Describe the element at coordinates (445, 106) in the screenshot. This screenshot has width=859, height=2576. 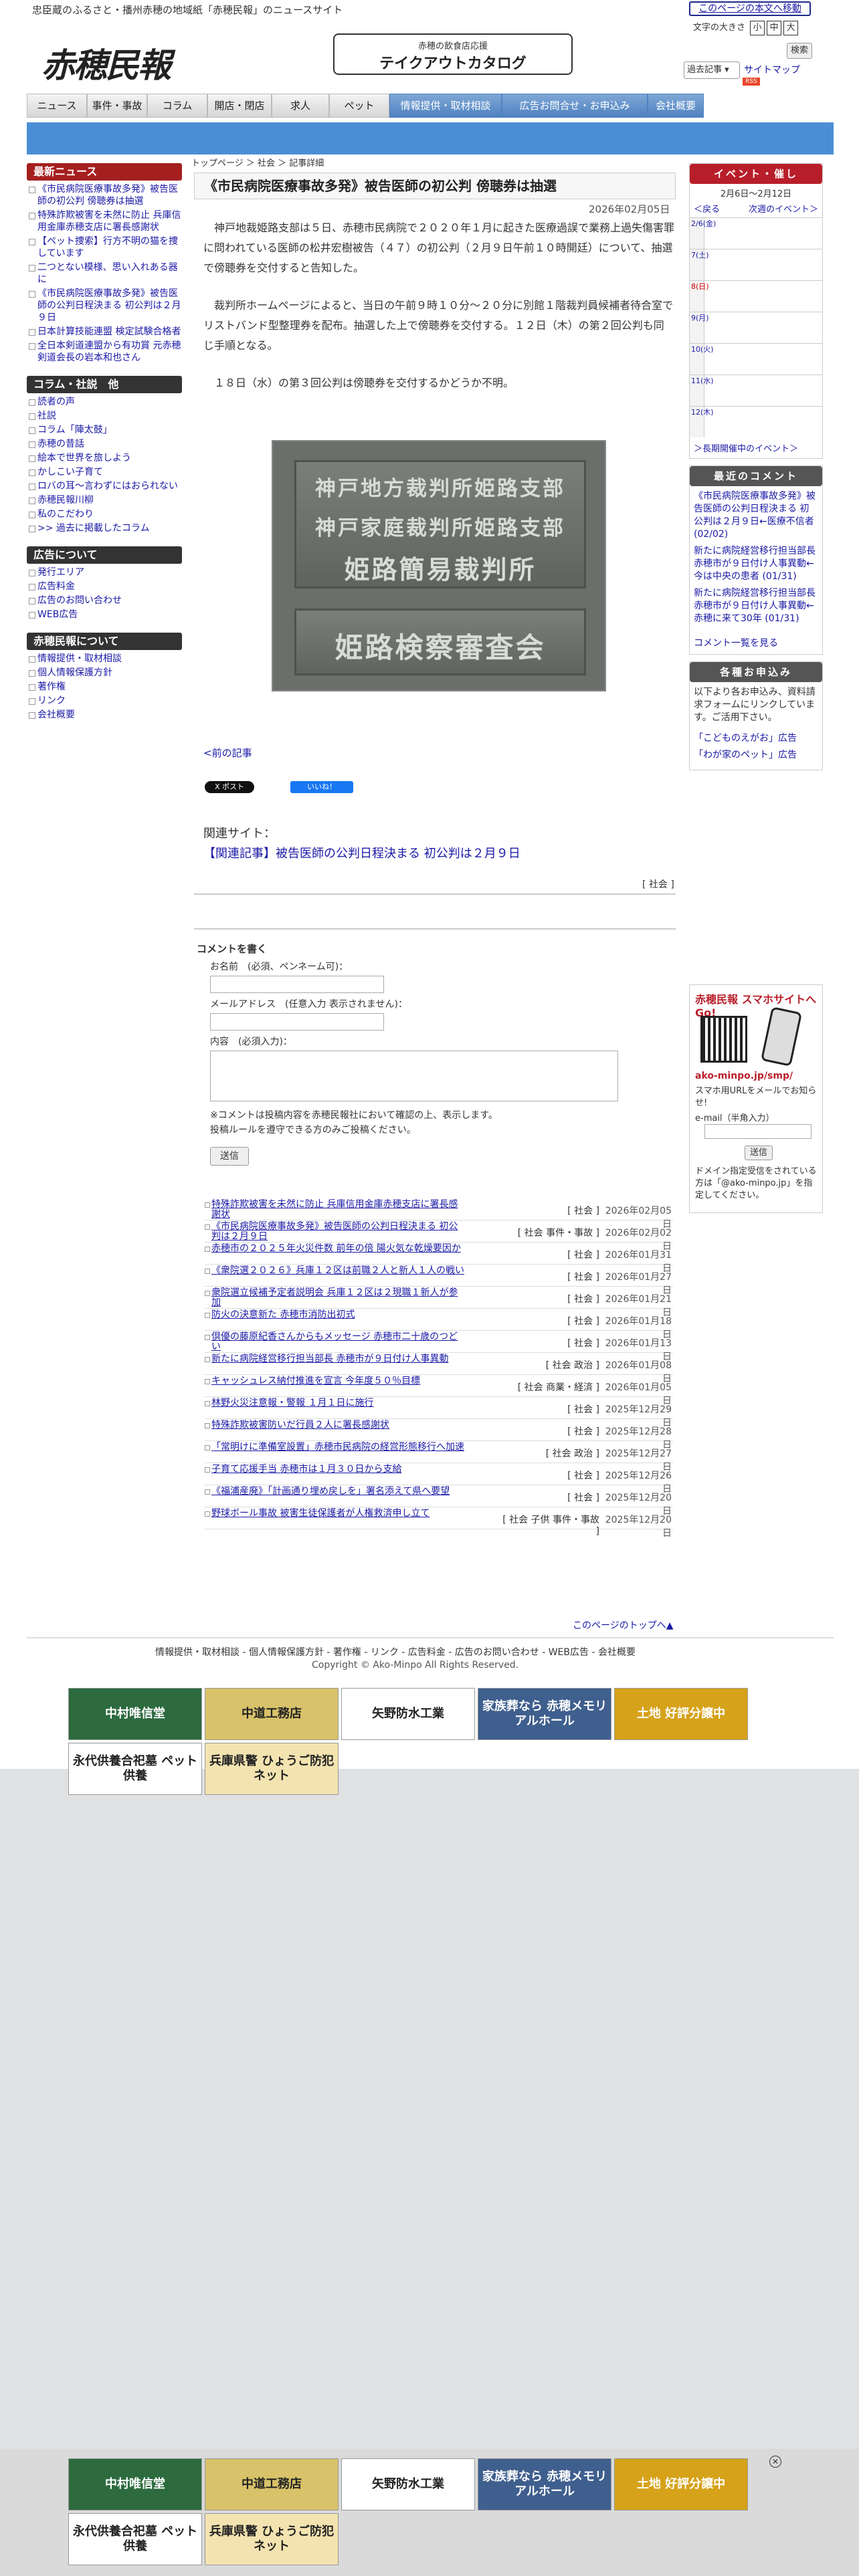
I see `nav-item: 情報提供・取材相談` at that location.